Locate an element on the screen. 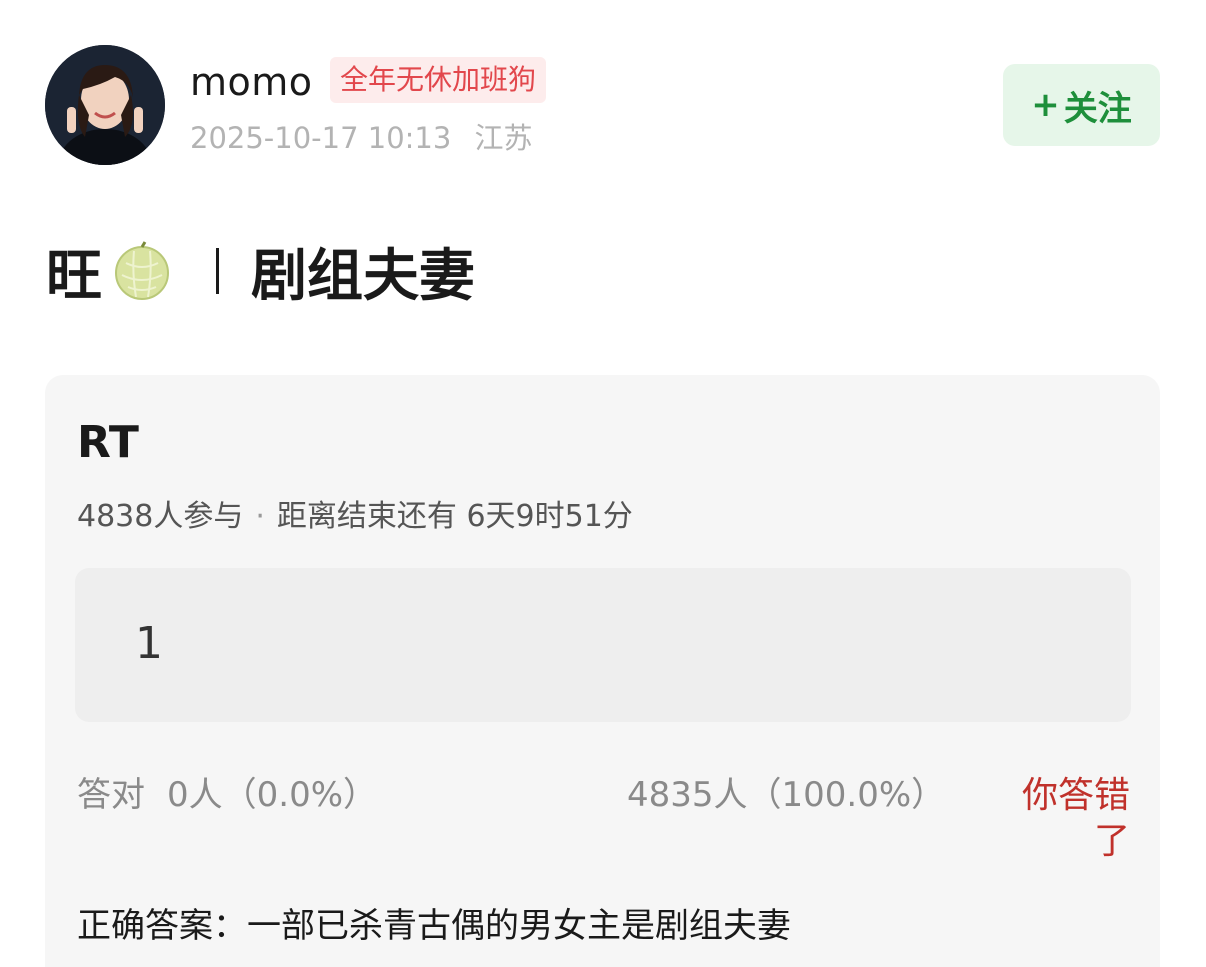  correct-label: 答对 is located at coordinates (111, 795).